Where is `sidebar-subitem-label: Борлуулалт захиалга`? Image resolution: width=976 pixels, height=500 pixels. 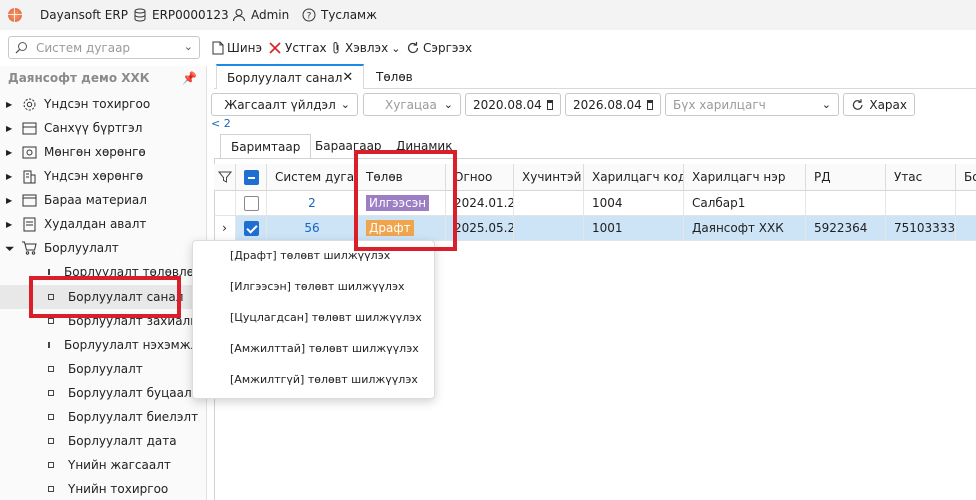
sidebar-subitem-label: Борлуулалт захиалга is located at coordinates (136, 321).